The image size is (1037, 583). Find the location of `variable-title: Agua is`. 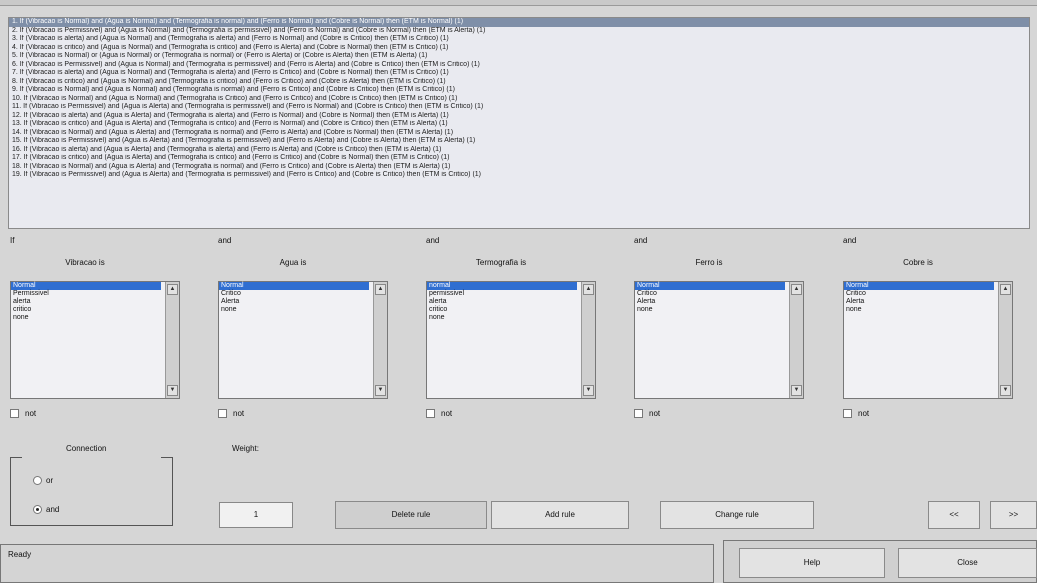

variable-title: Agua is is located at coordinates (293, 262).